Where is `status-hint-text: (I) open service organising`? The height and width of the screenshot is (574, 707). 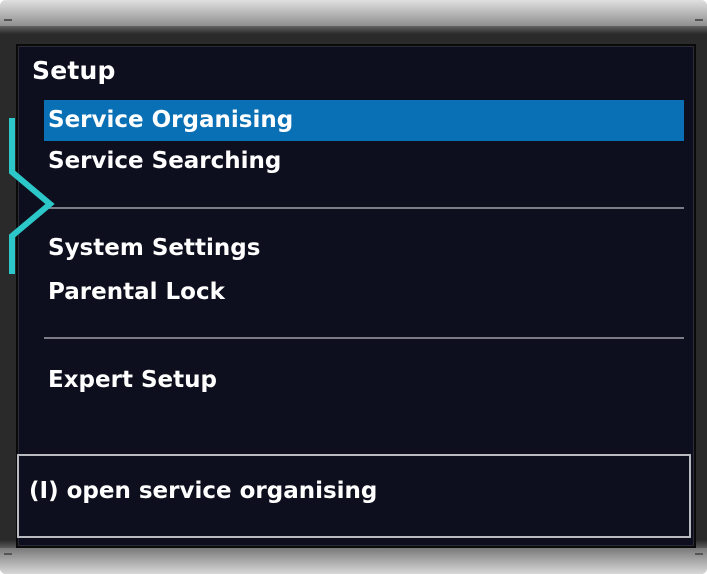
status-hint-text: (I) open service organising is located at coordinates (203, 491).